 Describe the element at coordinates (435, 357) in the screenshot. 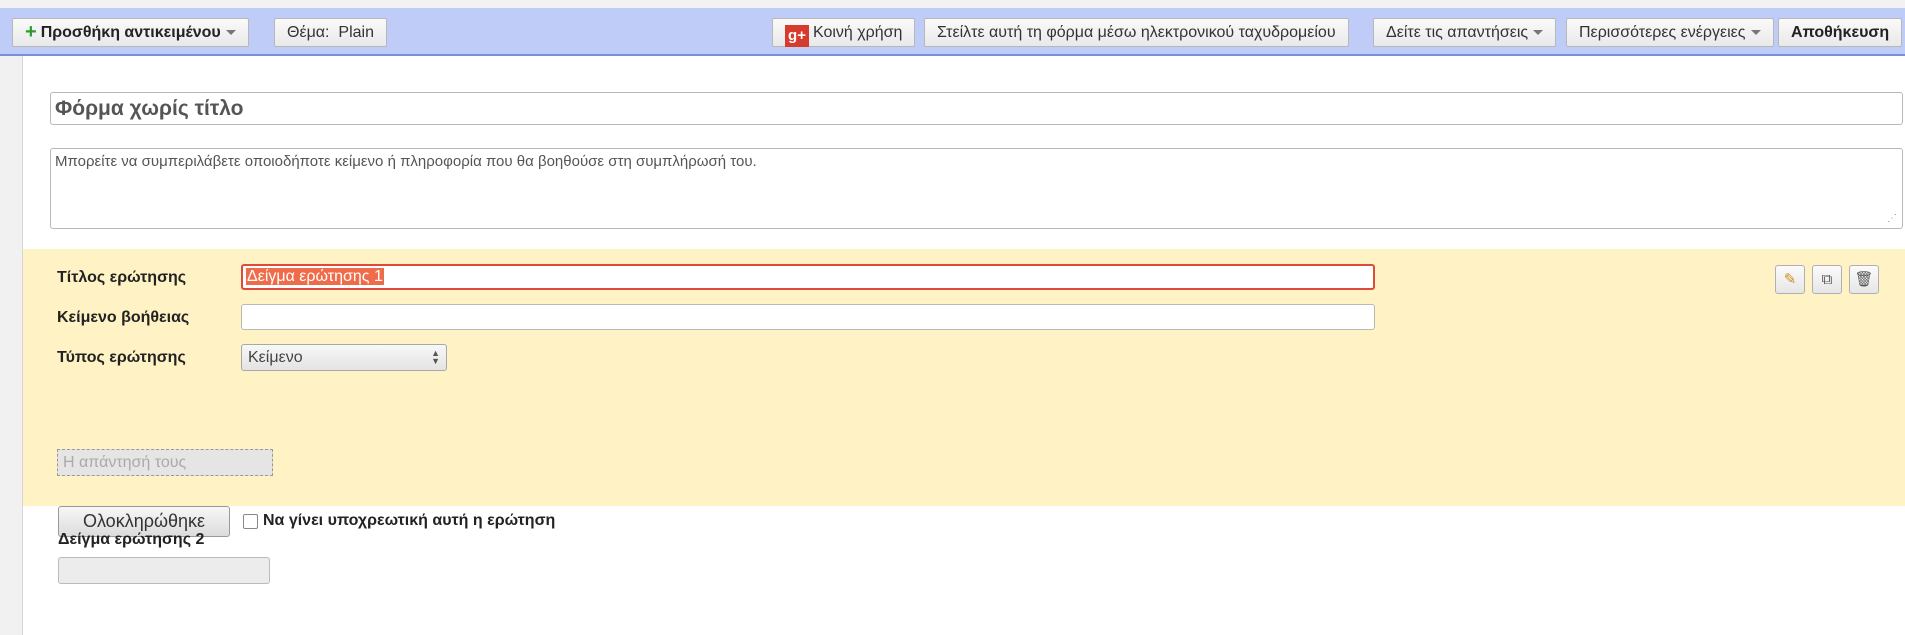

I see `select-arrows-icon: ▲ ▼` at that location.